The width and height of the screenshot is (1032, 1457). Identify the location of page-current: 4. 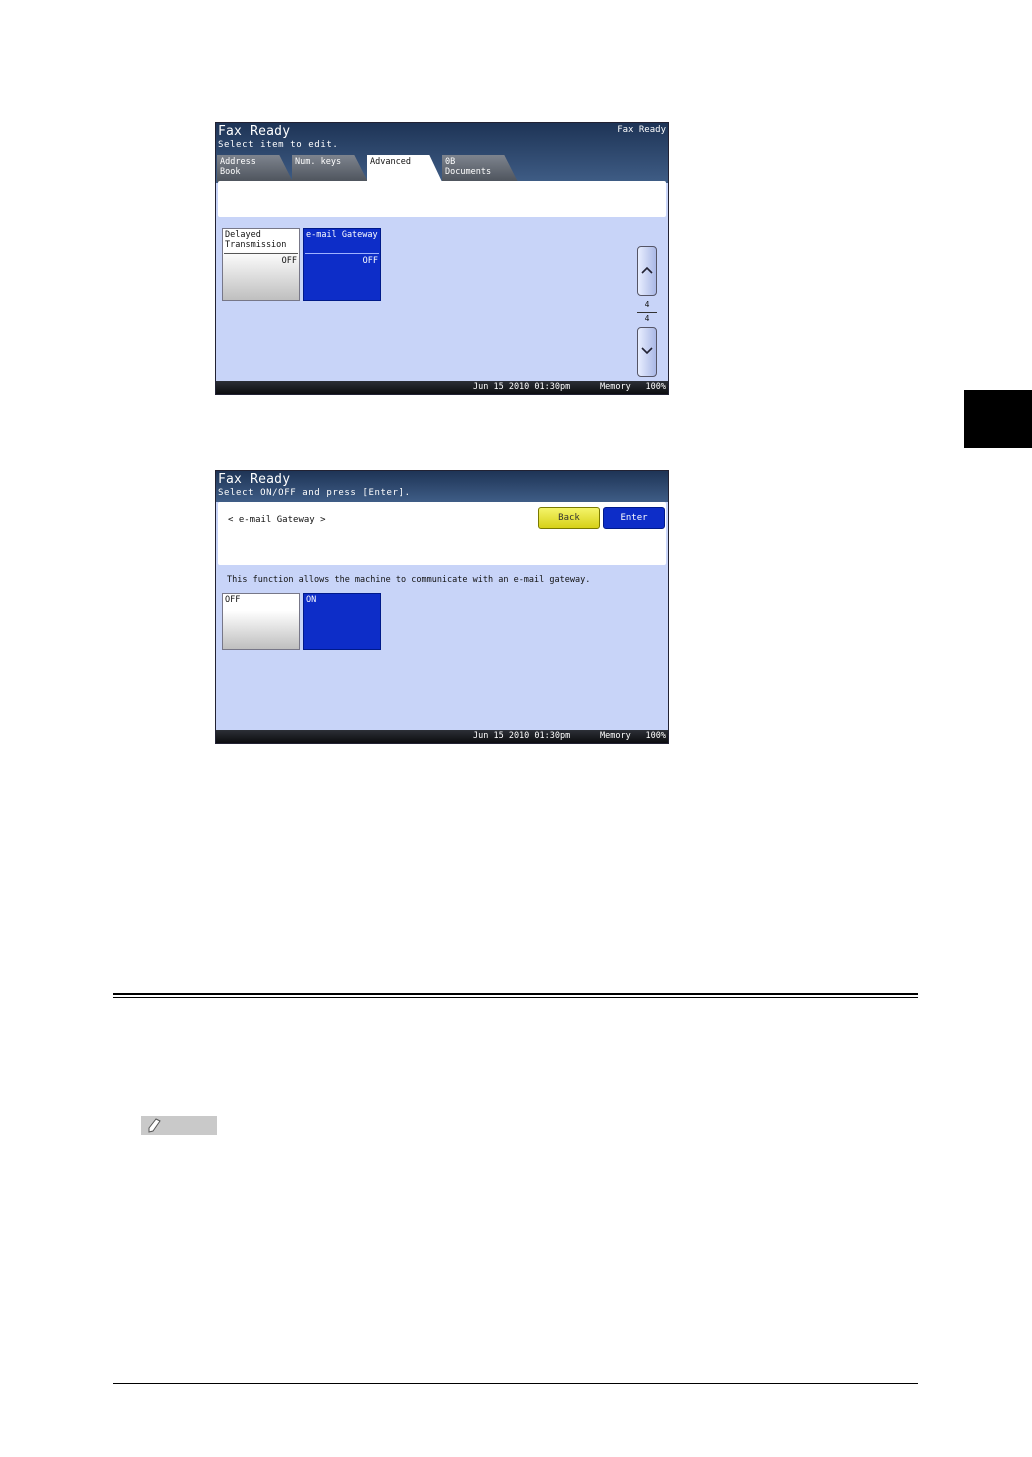
(647, 304).